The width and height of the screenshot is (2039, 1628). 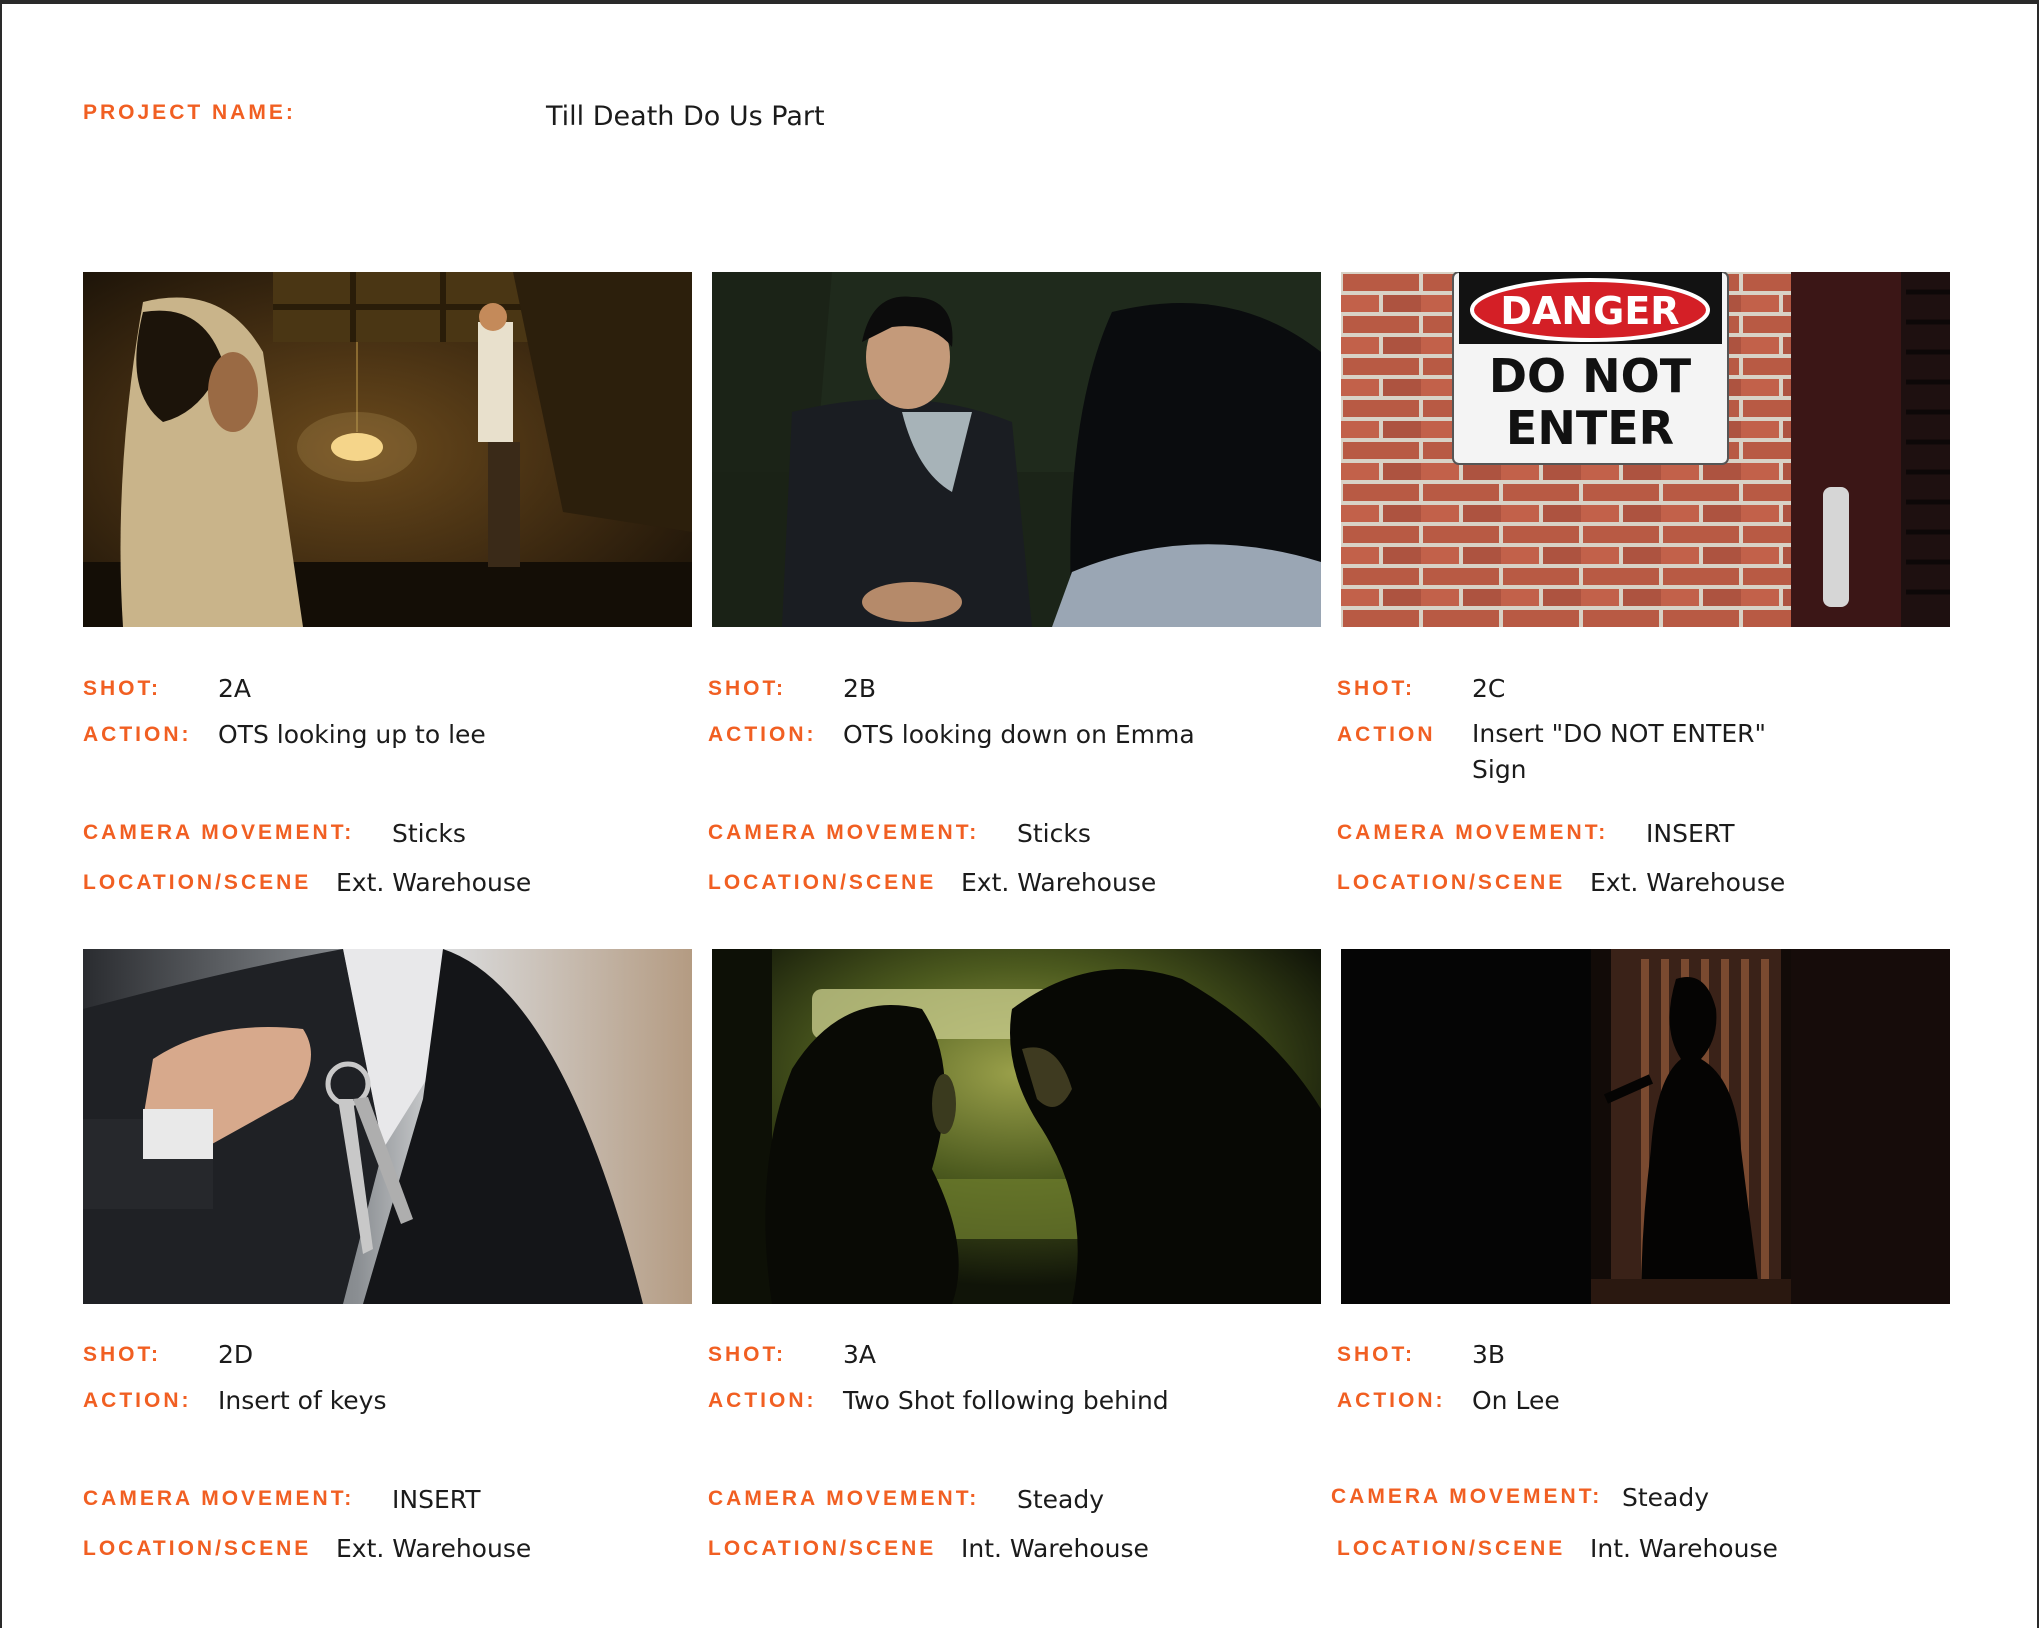 I want to click on shot-2a-image, so click(x=387, y=449).